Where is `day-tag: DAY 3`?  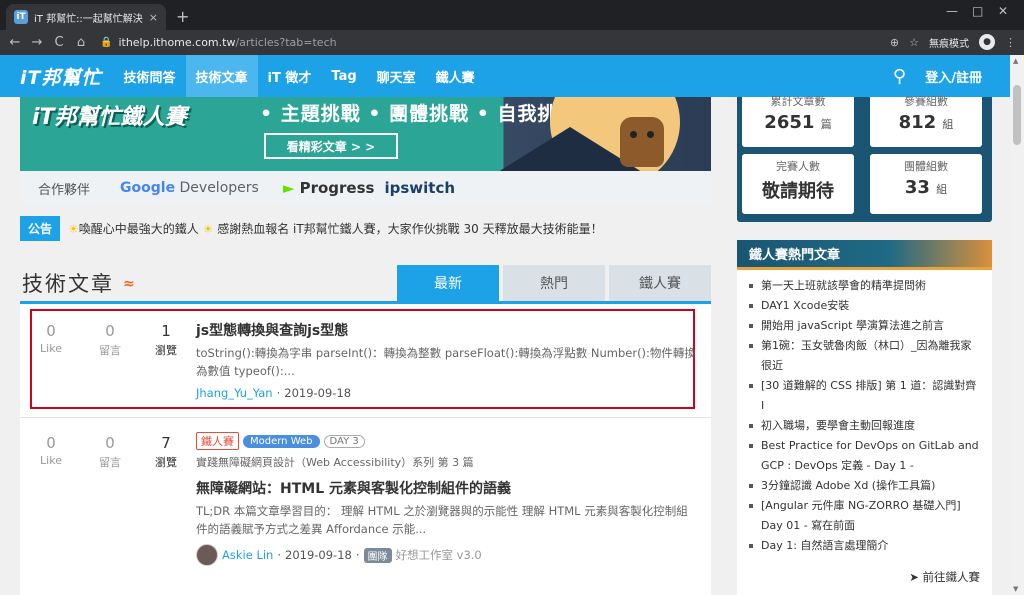 day-tag: DAY 3 is located at coordinates (344, 441).